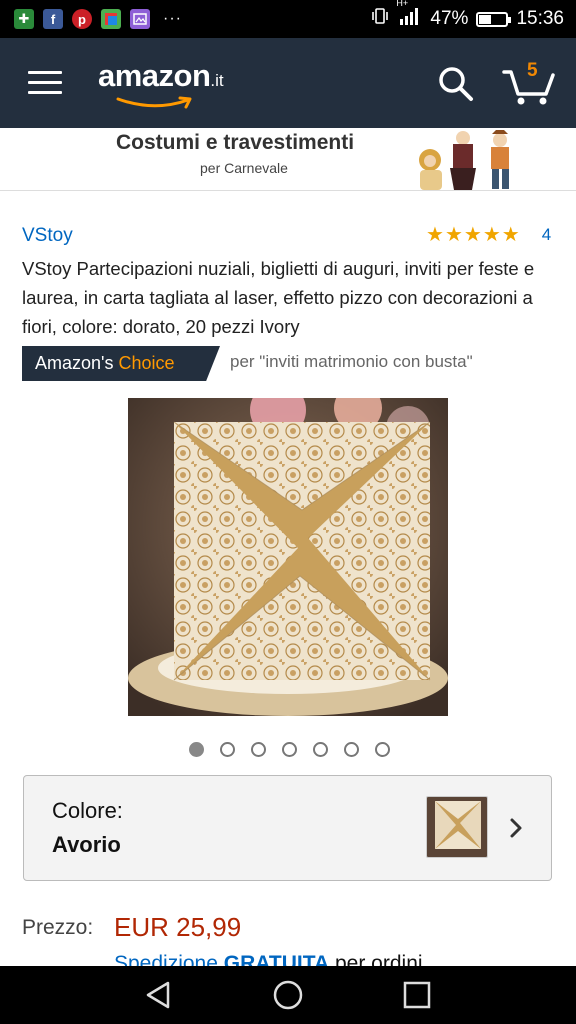 This screenshot has width=576, height=1024. I want to click on pinterest-icon: p, so click(82, 19).